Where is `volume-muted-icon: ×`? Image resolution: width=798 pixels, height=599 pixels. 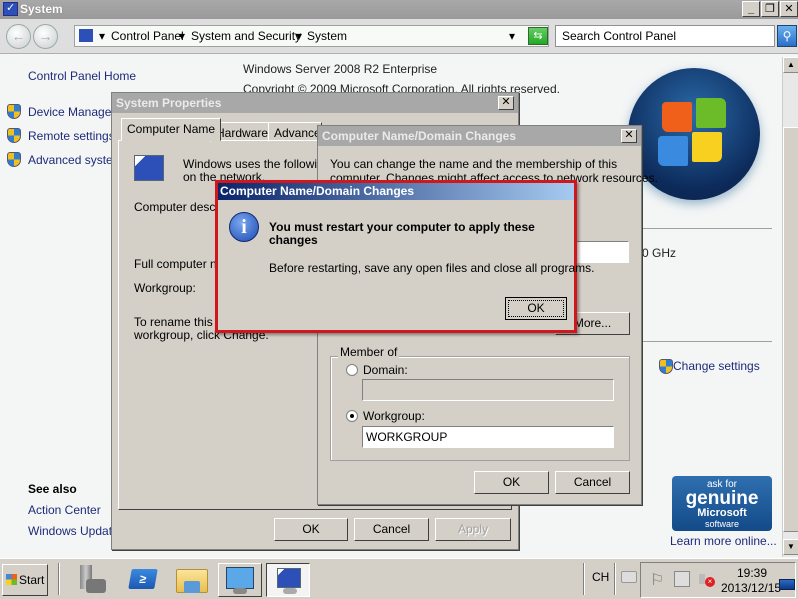 volume-muted-icon: × is located at coordinates (707, 579).